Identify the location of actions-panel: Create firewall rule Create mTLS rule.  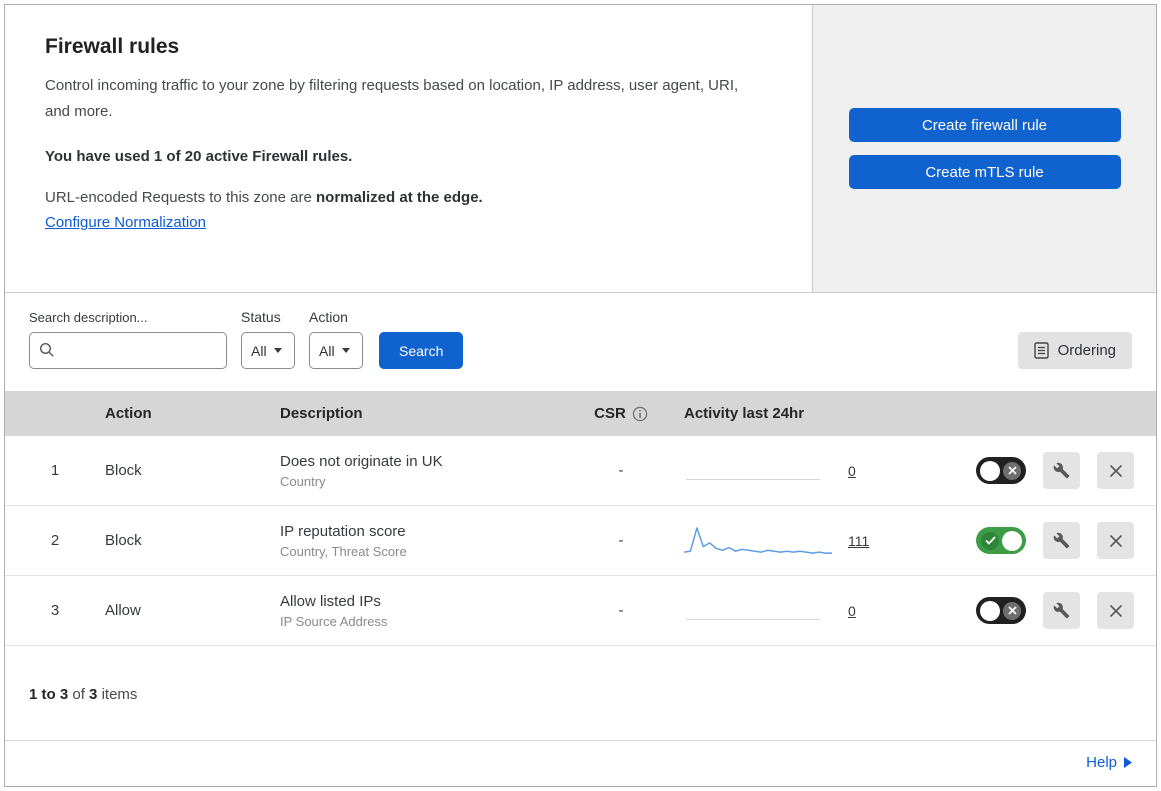
(984, 148).